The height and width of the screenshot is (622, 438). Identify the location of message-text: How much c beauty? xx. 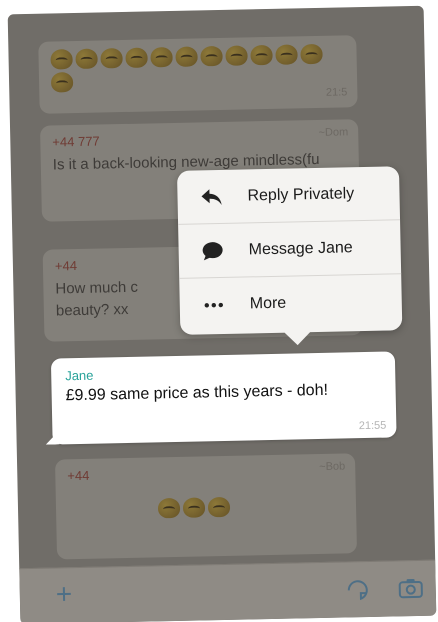
(97, 299).